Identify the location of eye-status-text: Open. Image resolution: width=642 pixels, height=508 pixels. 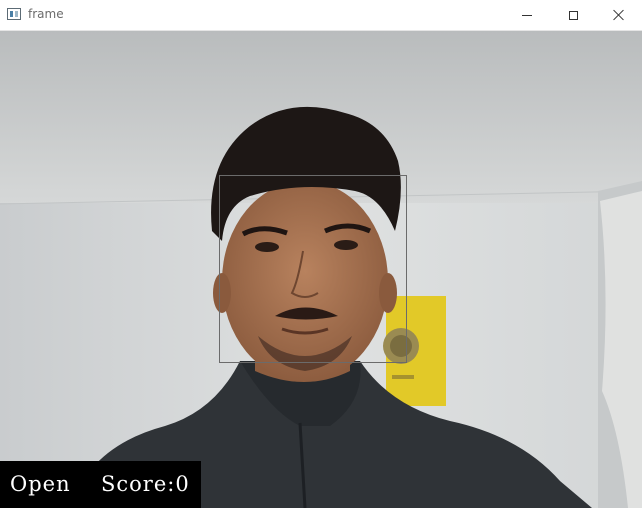
(40, 484).